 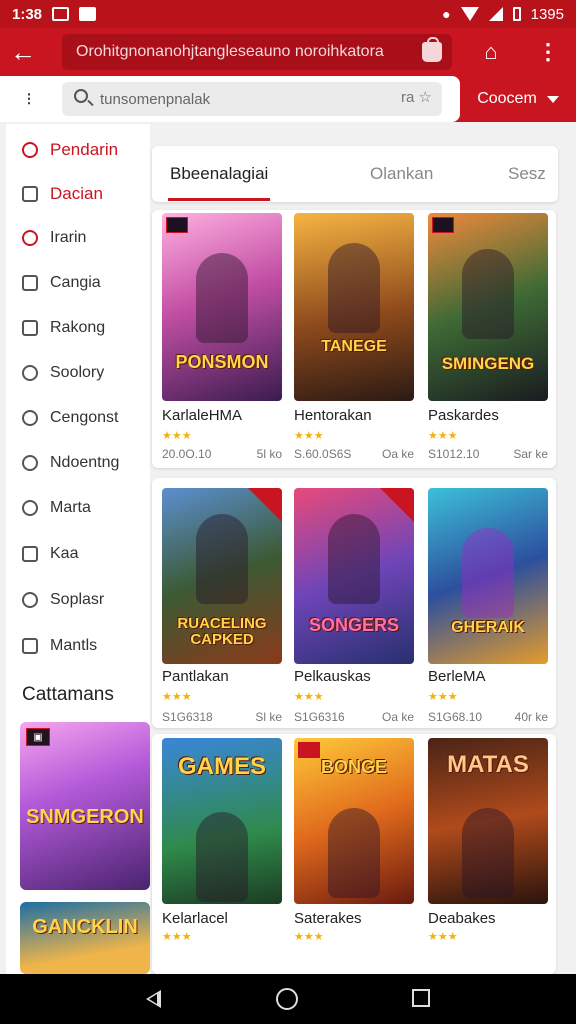 What do you see at coordinates (269, 454) in the screenshot?
I see `game-size: 5l ko` at bounding box center [269, 454].